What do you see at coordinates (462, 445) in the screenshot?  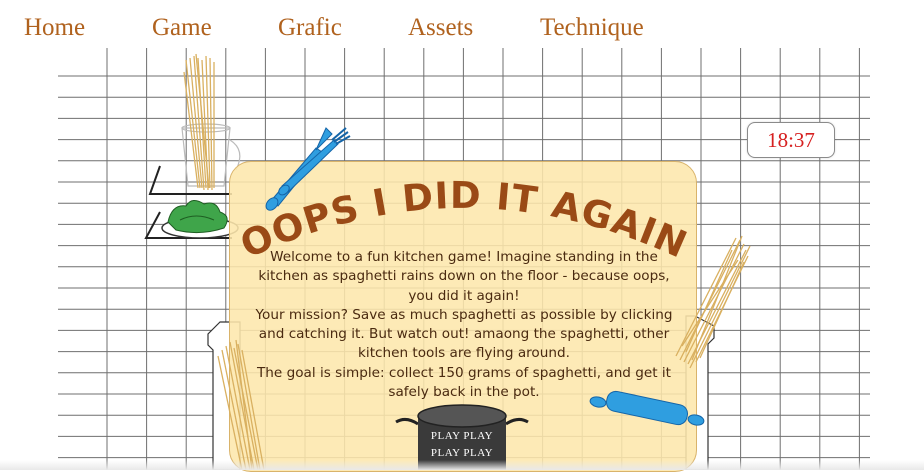 I see `play-button: PLAY PLAY PLAY PLAY` at bounding box center [462, 445].